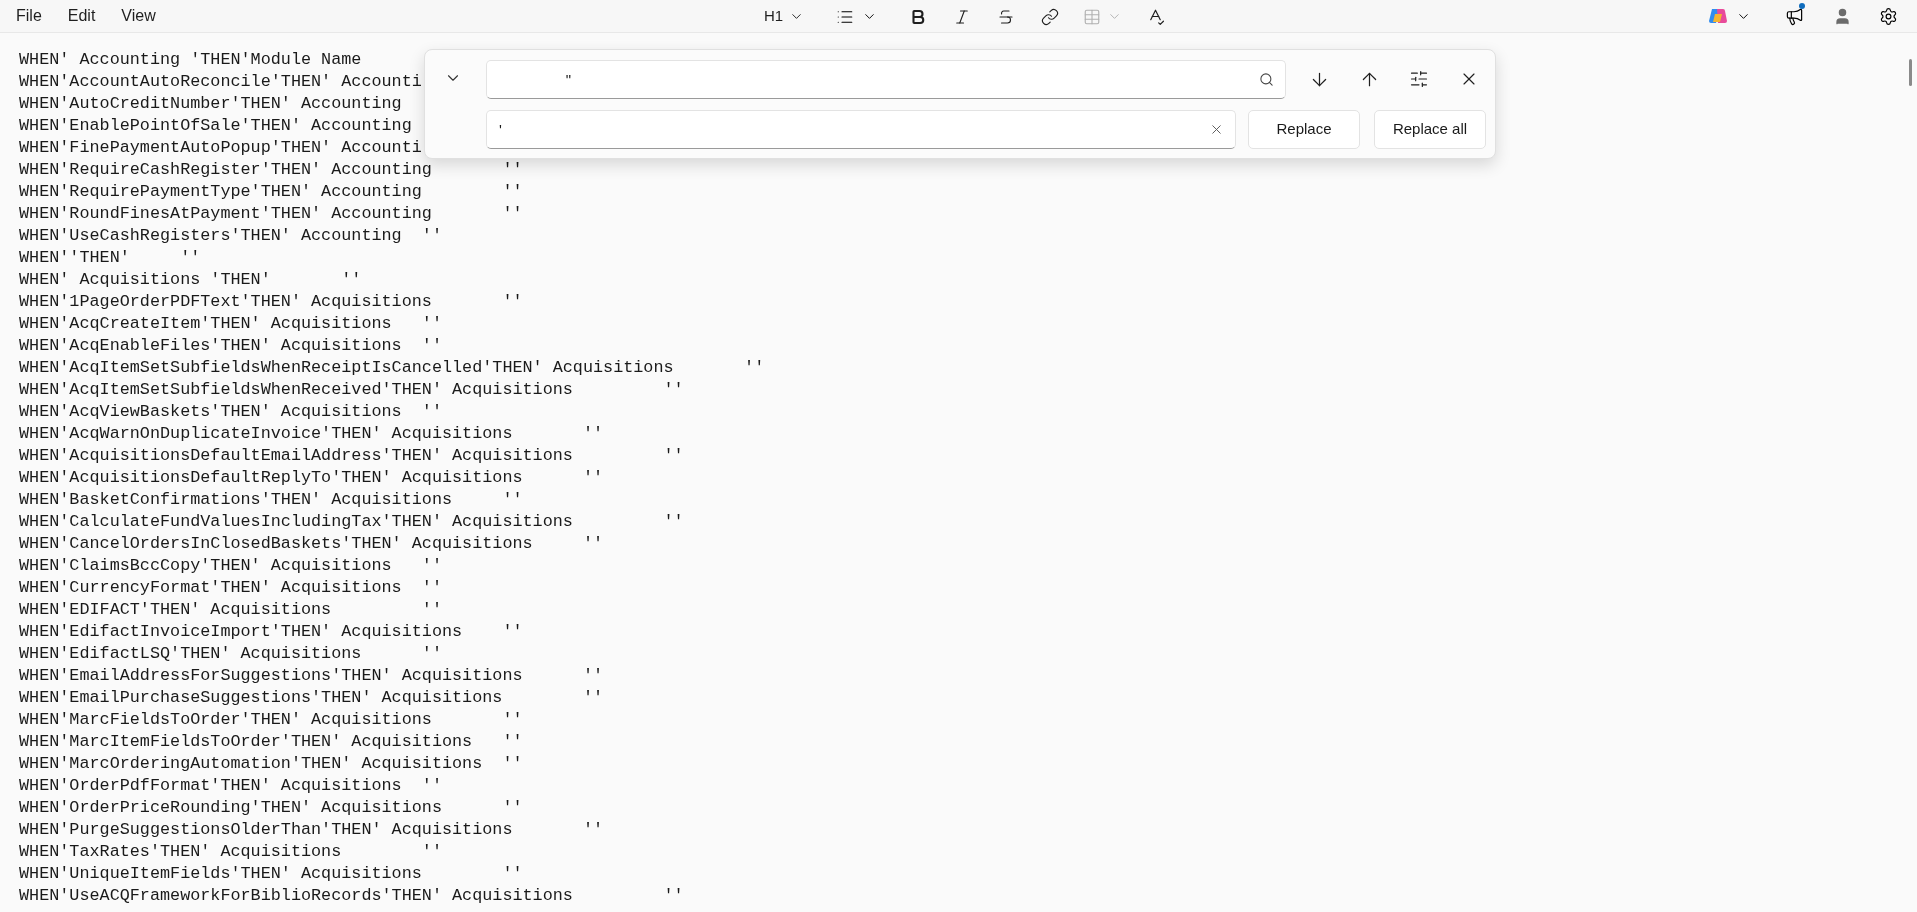 The height and width of the screenshot is (912, 1917). Describe the element at coordinates (271, 170) in the screenshot. I see `code-line: WHEN'RequireCashRegister'THEN' Accounting ''` at that location.